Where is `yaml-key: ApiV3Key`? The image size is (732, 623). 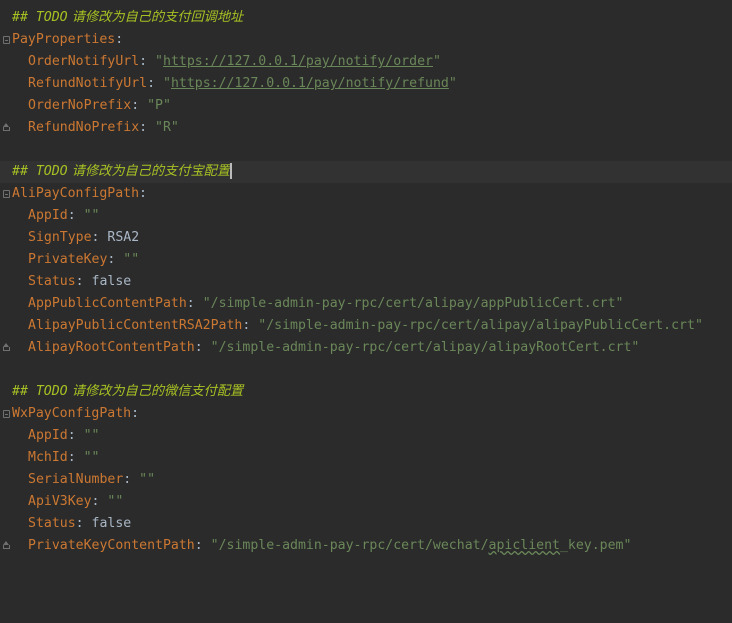
yaml-key: ApiV3Key is located at coordinates (60, 501).